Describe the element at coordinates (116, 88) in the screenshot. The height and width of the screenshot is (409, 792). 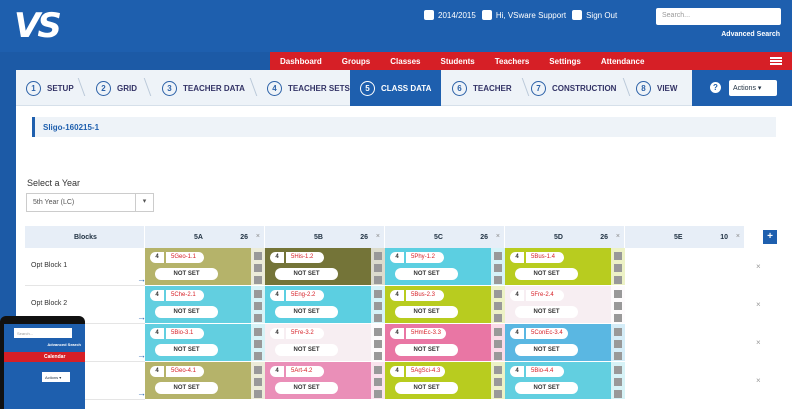
I see `step-grid: 2 GRID` at that location.